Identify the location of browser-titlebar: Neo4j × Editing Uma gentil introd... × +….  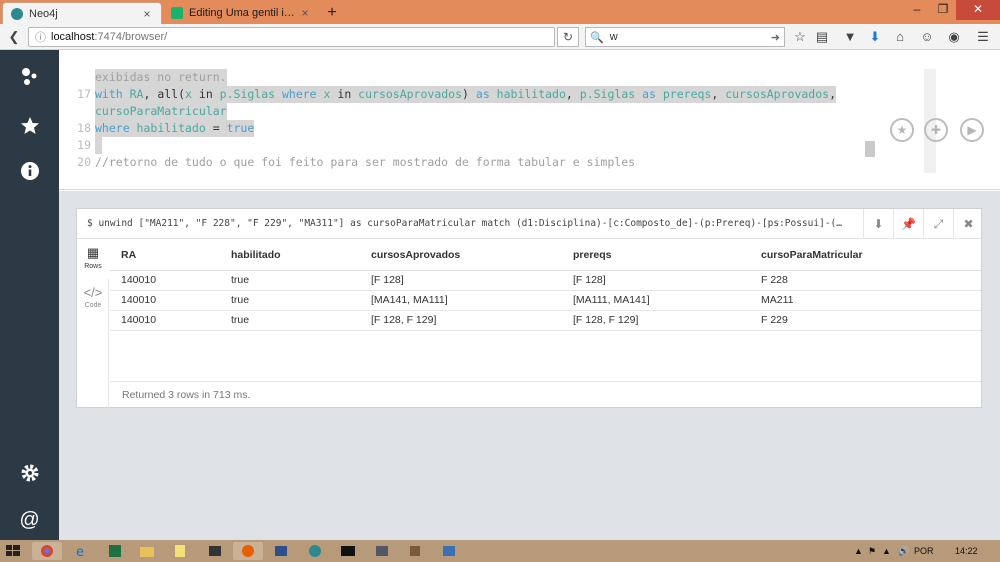
(500, 12).